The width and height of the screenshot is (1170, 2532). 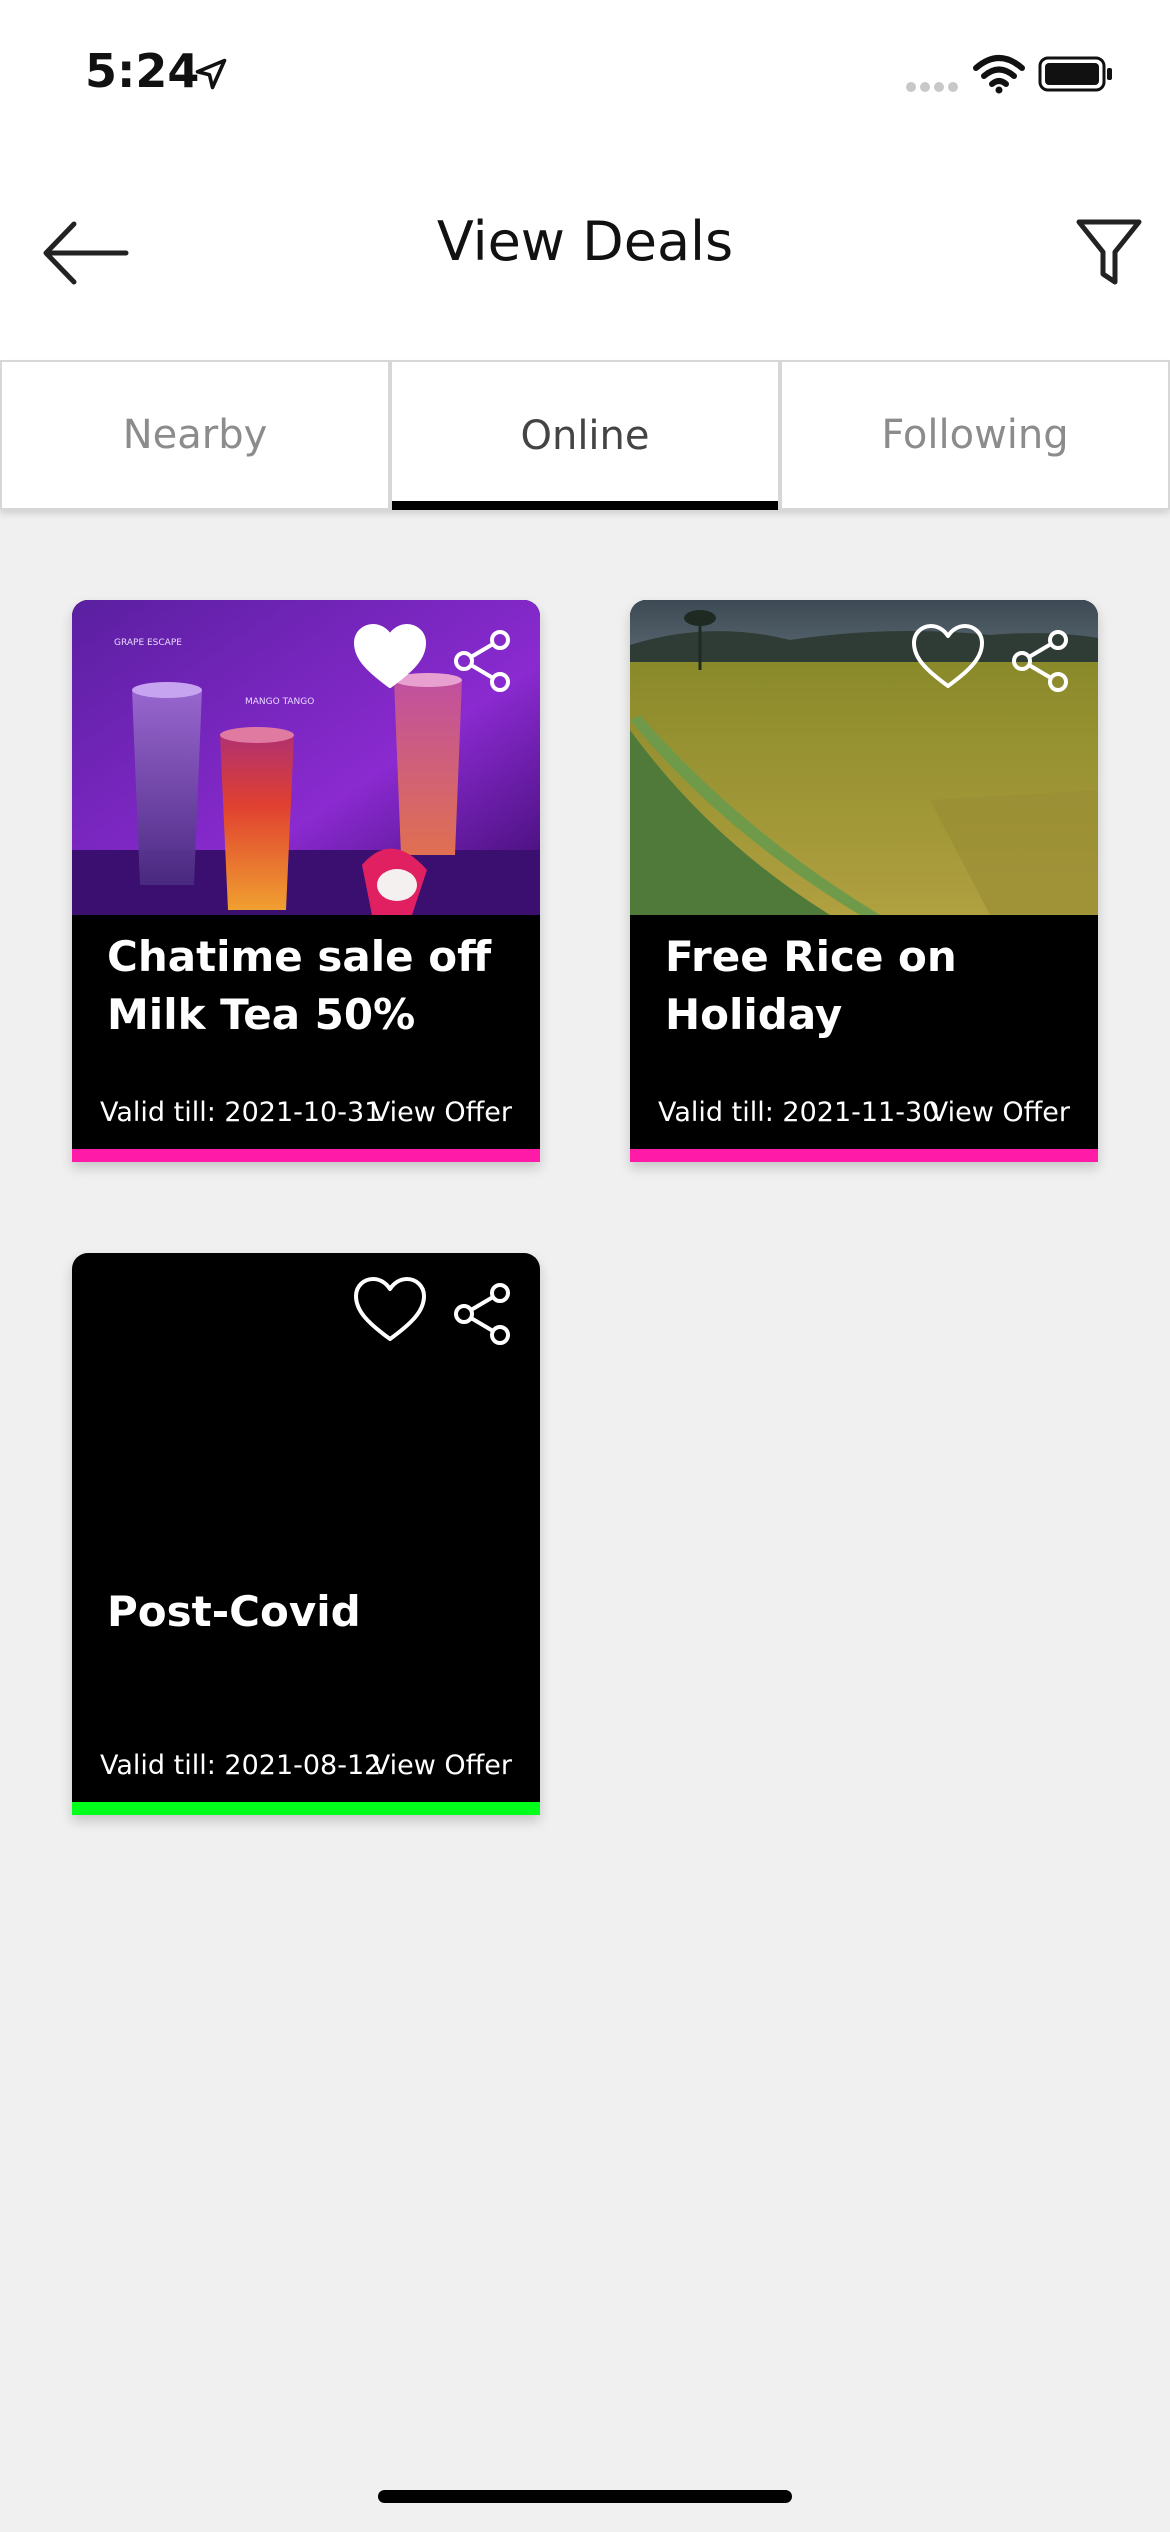 What do you see at coordinates (585, 75) in the screenshot?
I see `status-bar: 5:24` at bounding box center [585, 75].